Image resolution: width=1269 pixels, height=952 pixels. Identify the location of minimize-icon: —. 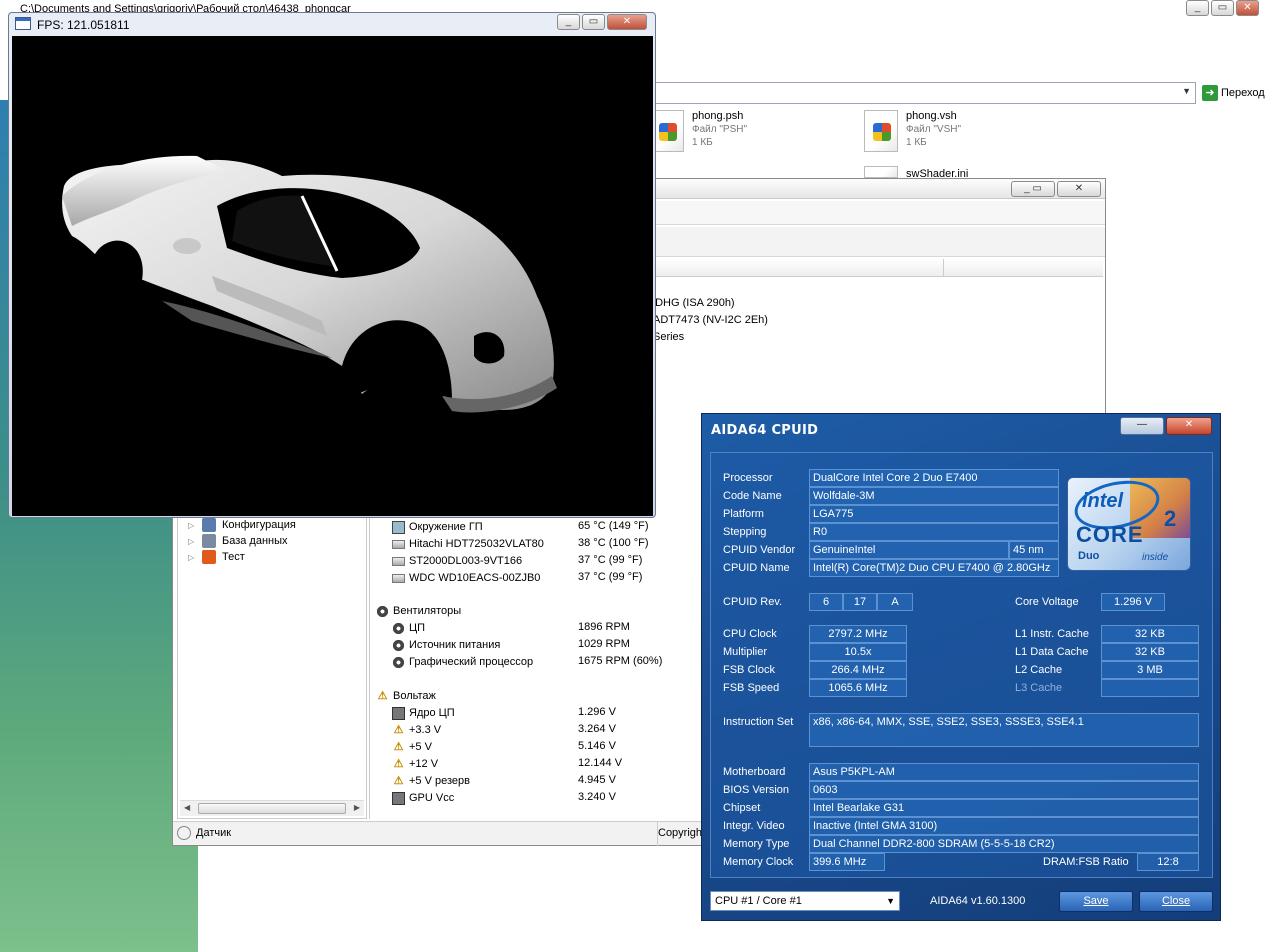
(1142, 426).